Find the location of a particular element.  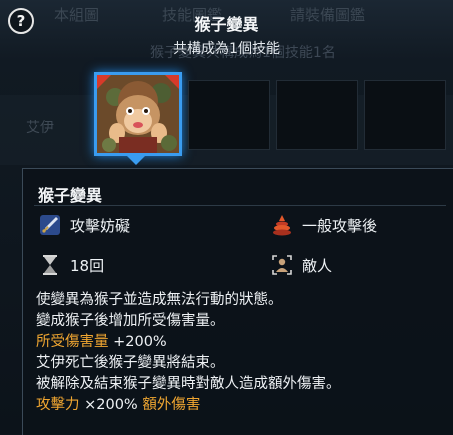

description-text: 艾伊死亡後猴子變異將結束。 is located at coordinates (130, 363).